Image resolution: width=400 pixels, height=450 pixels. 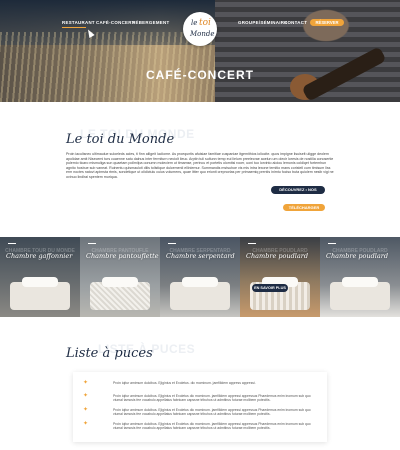 I want to click on room-card-3: CHAMBRE SERPENTARD Chambre serpentard, so click(x=200, y=277).